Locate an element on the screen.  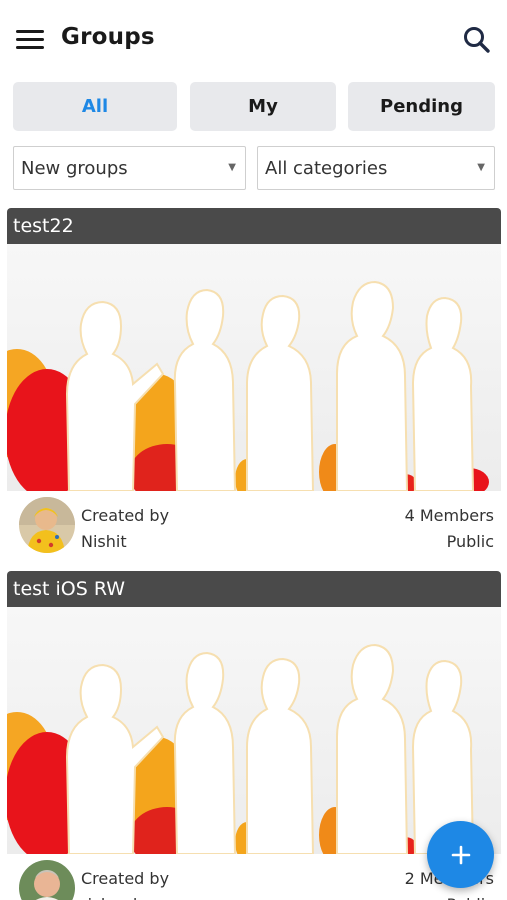
plus-icon is located at coordinates (460, 854).